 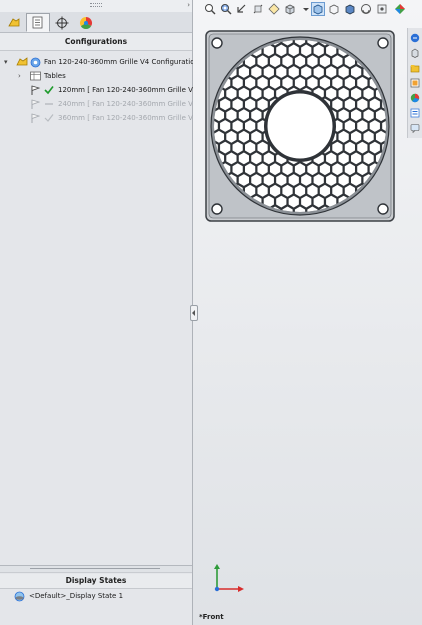 I want to click on tables-folder-icon, so click(x=35, y=76).